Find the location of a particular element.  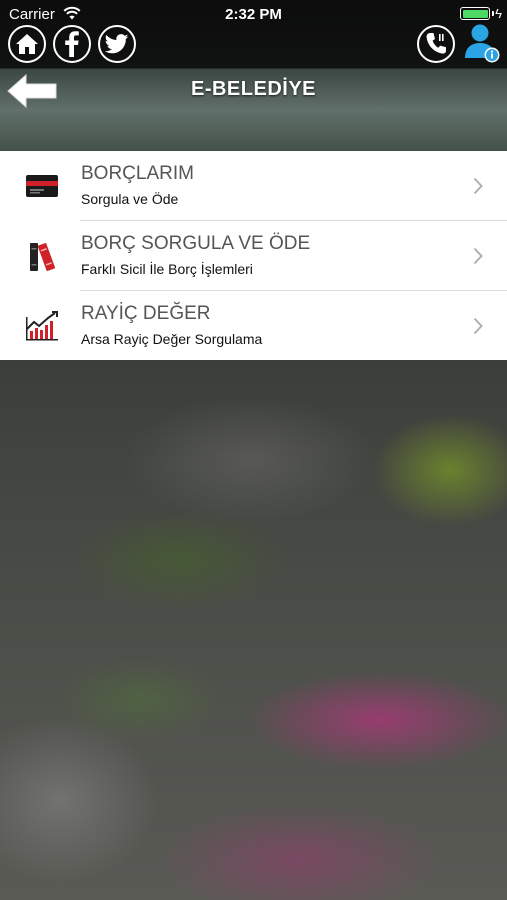

chart-icon is located at coordinates (42, 326).